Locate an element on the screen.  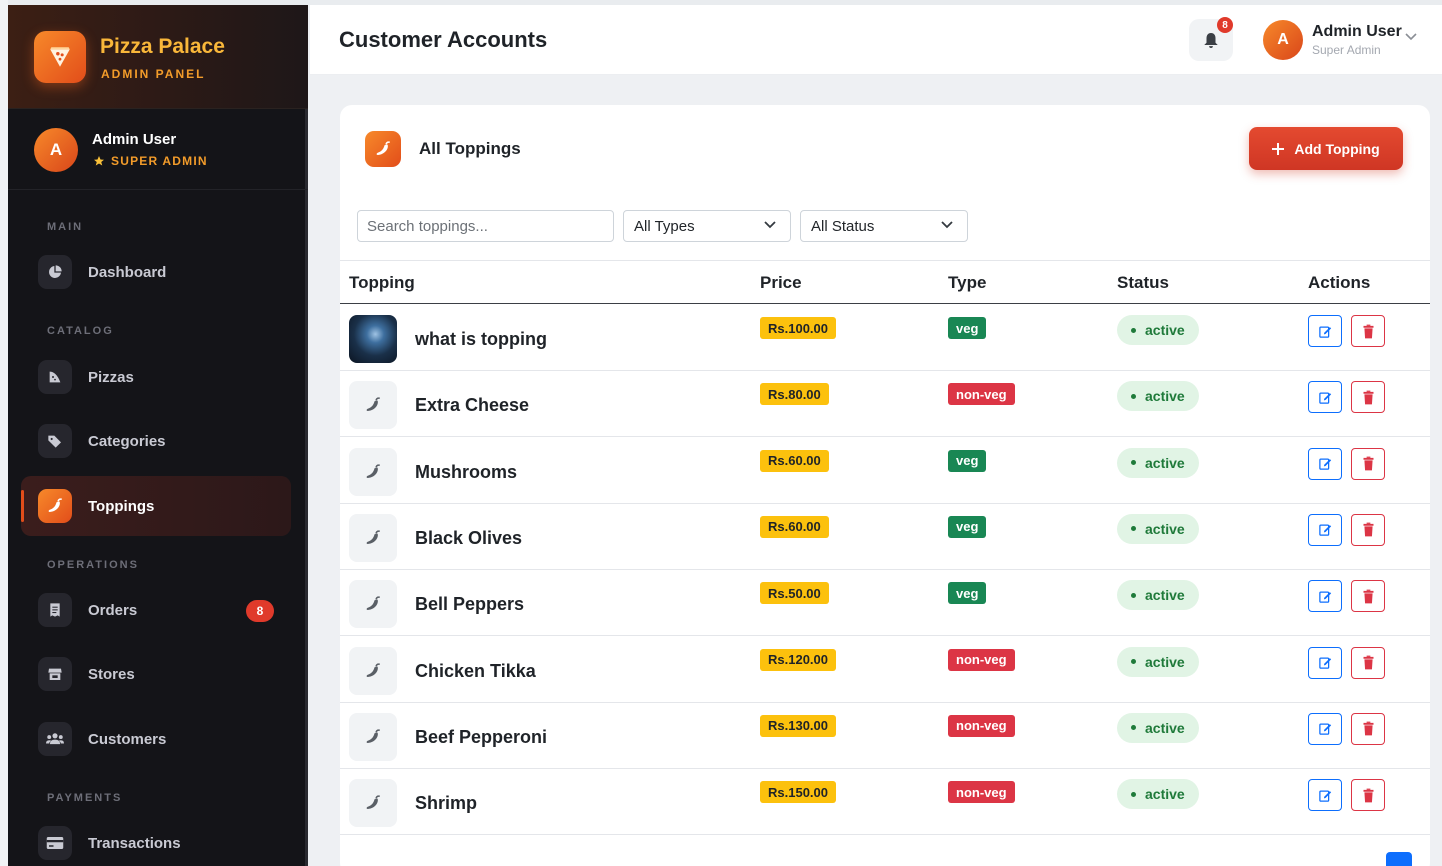
table-row: Shrimp Rs.150.00 non-veg active is located at coordinates (885, 802).